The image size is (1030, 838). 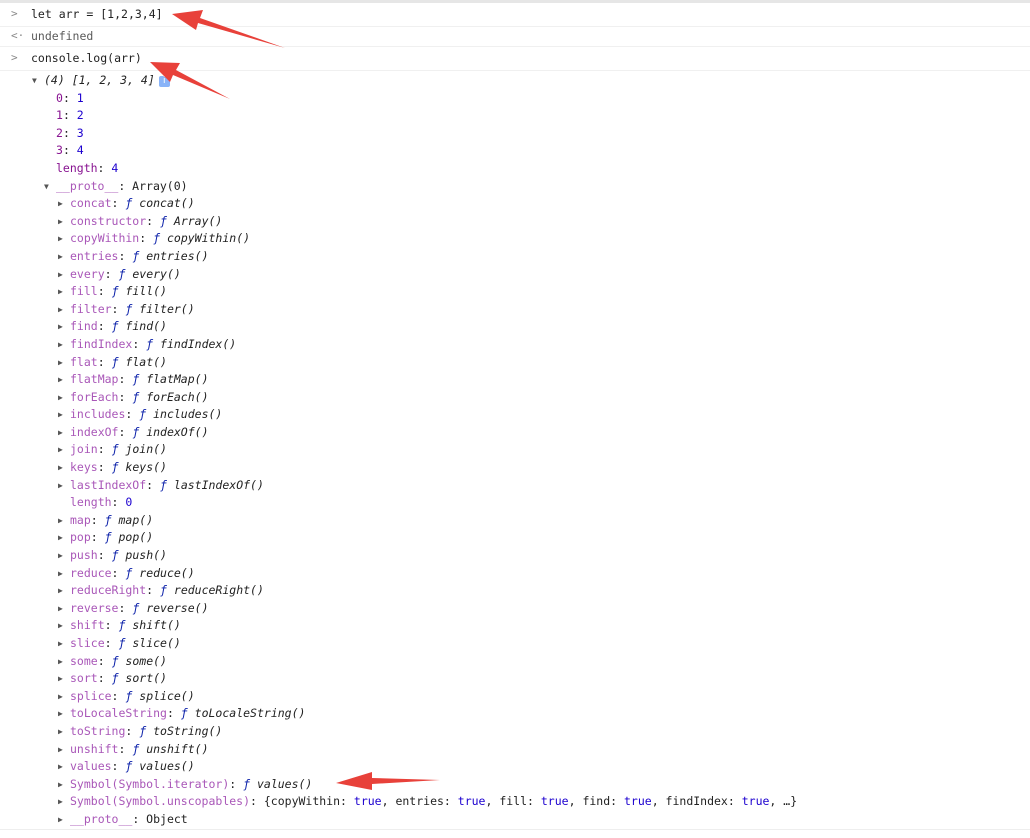 I want to click on property-key: filter, so click(x=91, y=308).